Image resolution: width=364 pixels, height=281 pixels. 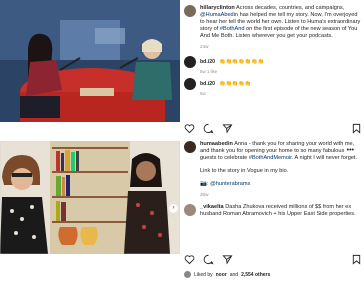 What do you see at coordinates (234, 274) in the screenshot?
I see `likes-and: and` at bounding box center [234, 274].